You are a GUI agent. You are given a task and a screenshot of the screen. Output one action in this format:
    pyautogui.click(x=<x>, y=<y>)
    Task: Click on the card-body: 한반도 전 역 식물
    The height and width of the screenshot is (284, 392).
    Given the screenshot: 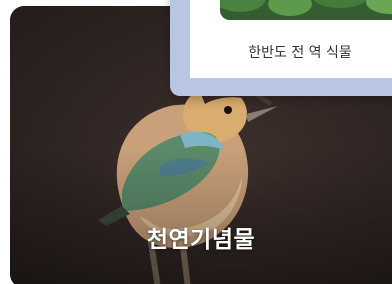 What is the action you would take?
    pyautogui.click(x=291, y=39)
    